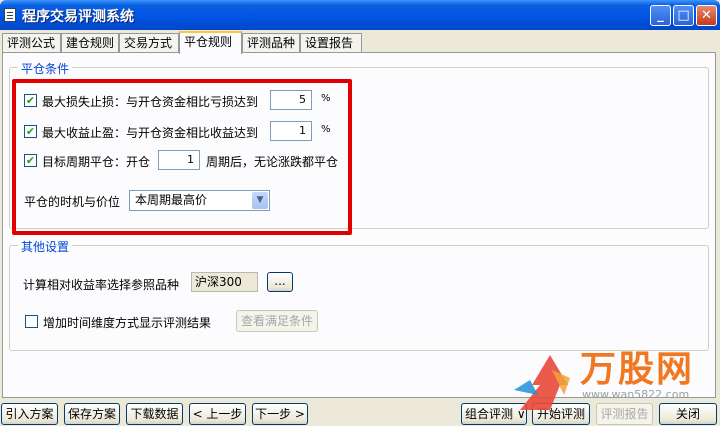 This screenshot has height=426, width=720. What do you see at coordinates (90, 42) in the screenshot?
I see `tab-open-rules: 建仓规则` at bounding box center [90, 42].